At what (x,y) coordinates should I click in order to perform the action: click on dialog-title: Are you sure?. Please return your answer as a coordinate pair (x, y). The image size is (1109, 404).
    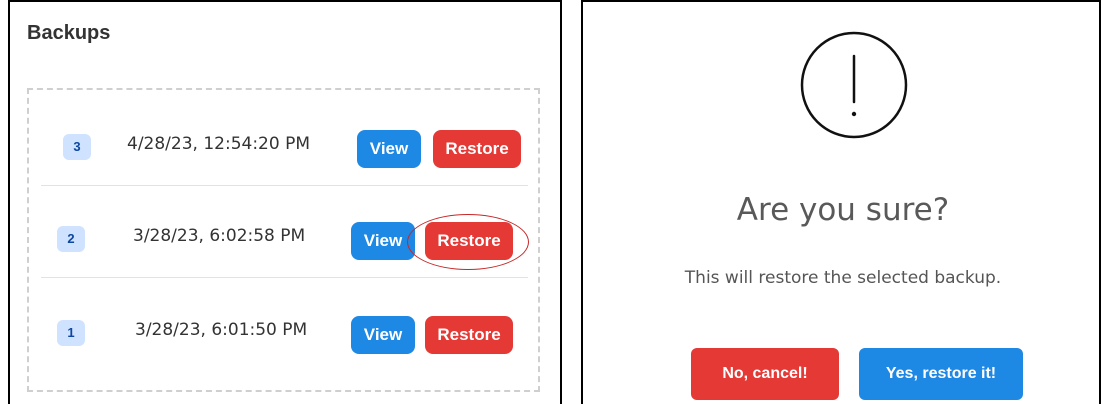
    Looking at the image, I should click on (843, 210).